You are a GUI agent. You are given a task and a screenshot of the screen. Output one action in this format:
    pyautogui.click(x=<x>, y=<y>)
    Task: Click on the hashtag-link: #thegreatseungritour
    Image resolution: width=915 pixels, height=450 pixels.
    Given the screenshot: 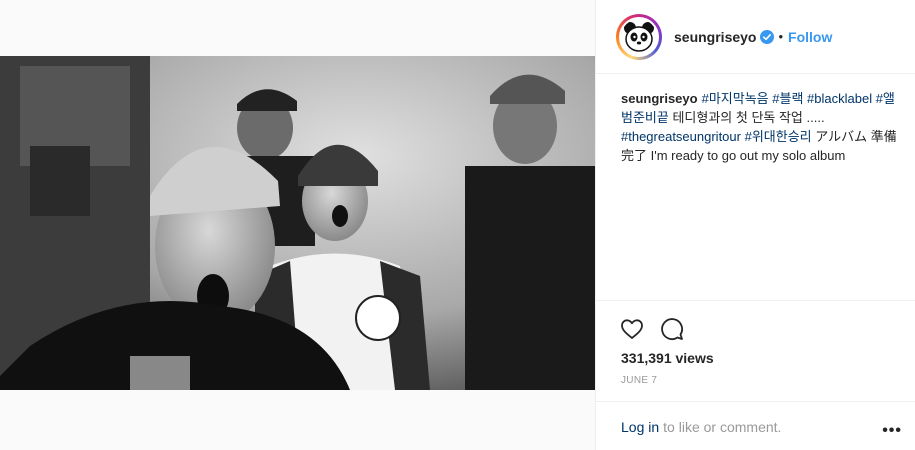 What is the action you would take?
    pyautogui.click(x=681, y=136)
    